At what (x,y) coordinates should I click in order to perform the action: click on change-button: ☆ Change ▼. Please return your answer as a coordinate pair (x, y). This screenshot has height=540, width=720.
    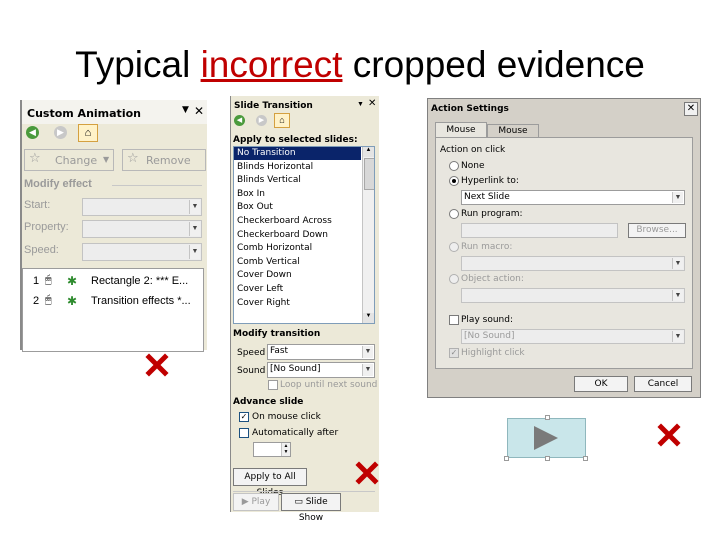
    Looking at the image, I should click on (69, 160).